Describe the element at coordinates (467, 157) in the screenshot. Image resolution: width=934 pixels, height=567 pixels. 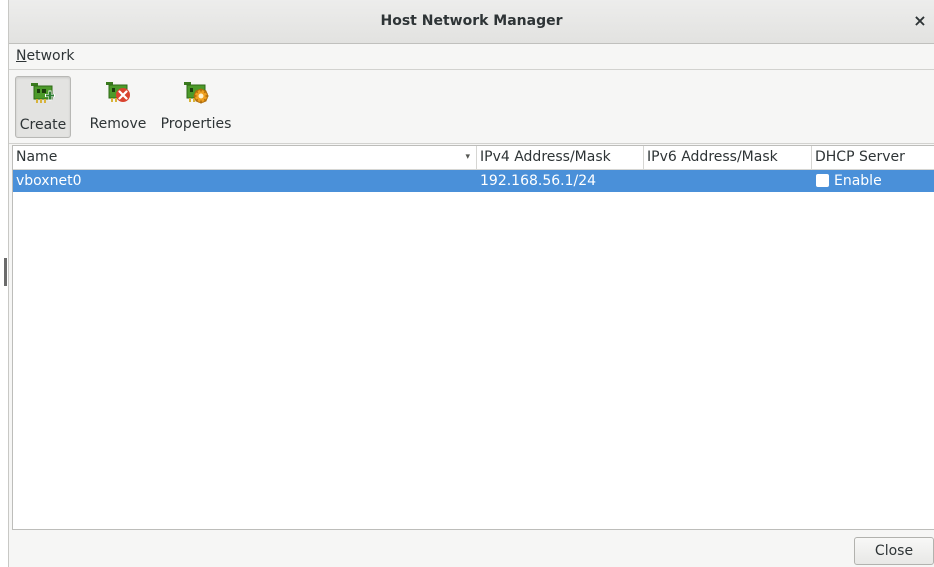
I see `sort-descending-icon: ▾` at that location.